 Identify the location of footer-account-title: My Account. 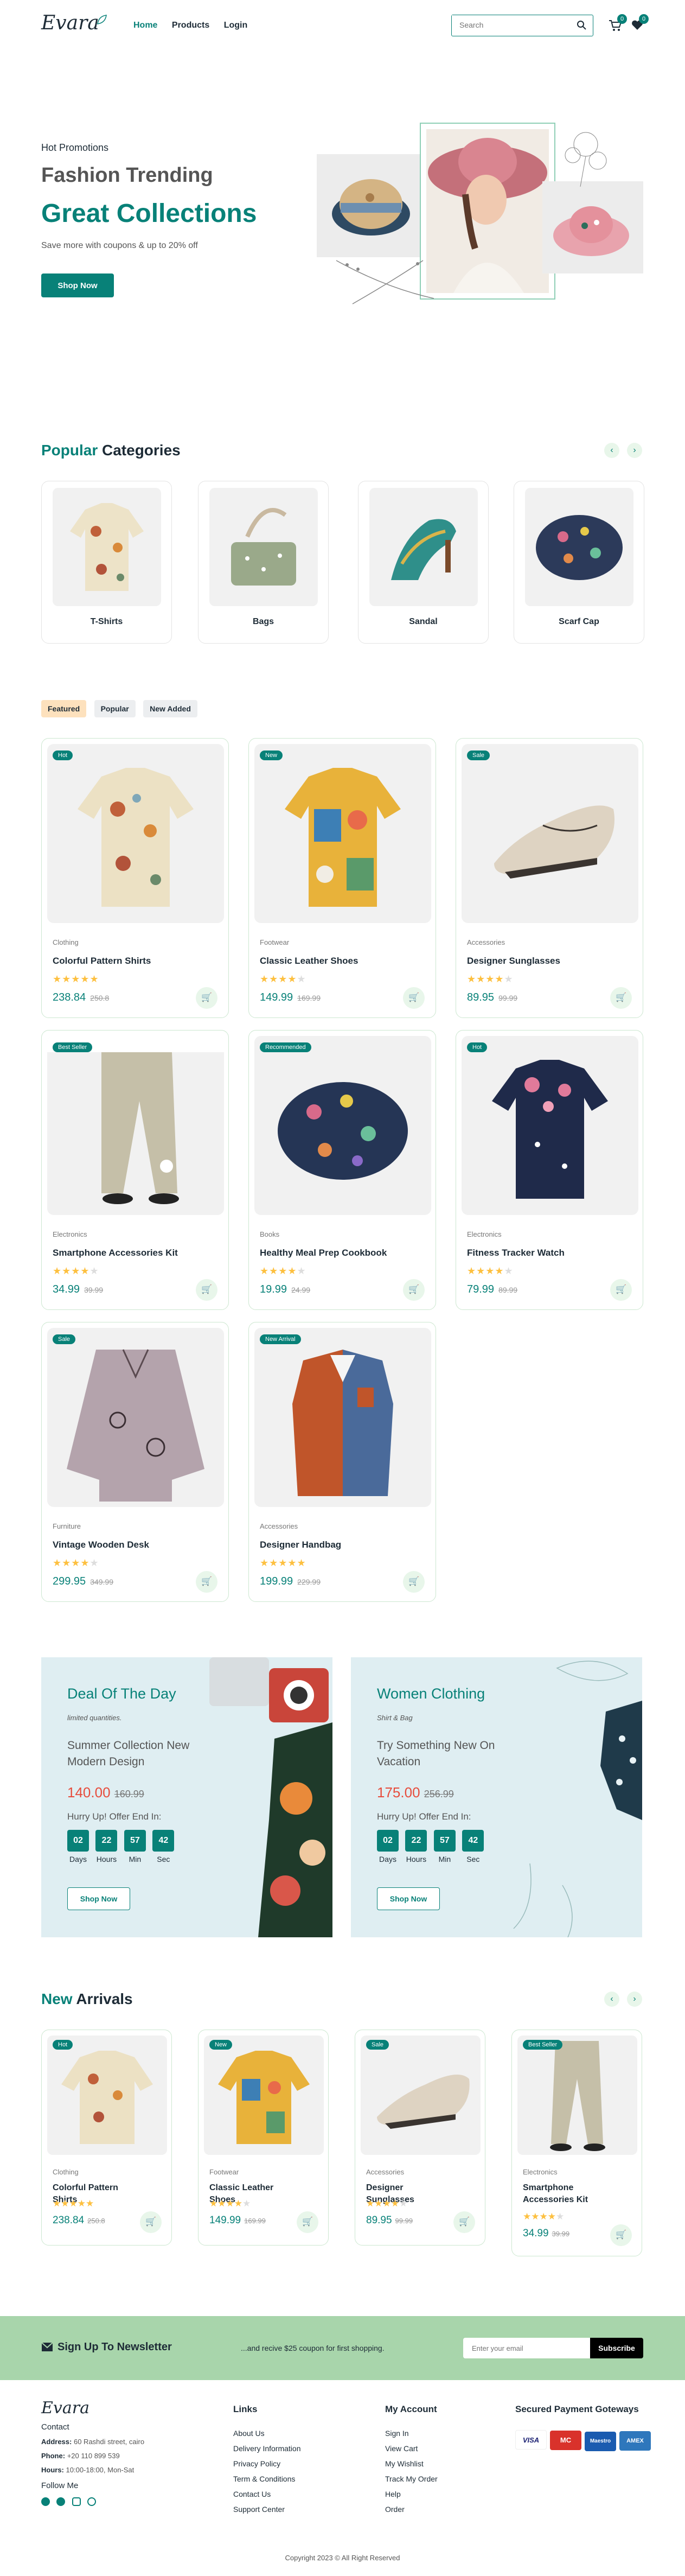
(411, 2409).